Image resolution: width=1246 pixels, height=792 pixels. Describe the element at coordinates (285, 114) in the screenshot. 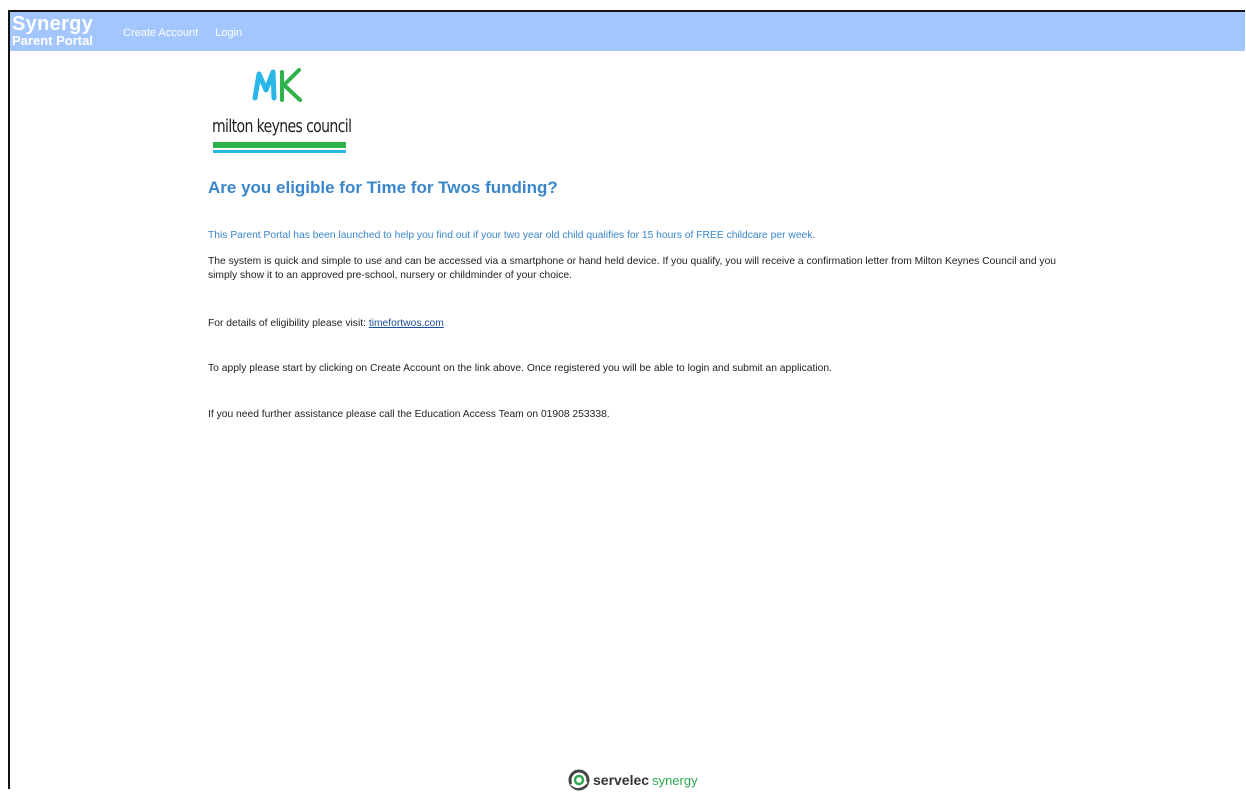

I see `council-logo: milton keynes council` at that location.